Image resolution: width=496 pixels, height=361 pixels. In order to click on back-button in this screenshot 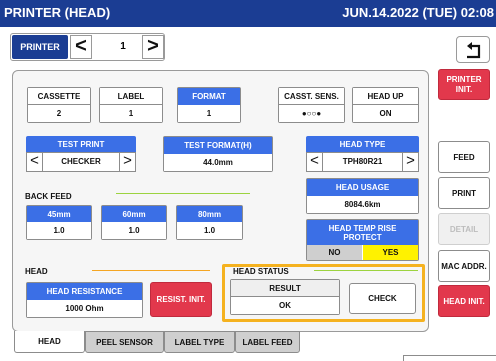, I will do `click(473, 49)`.